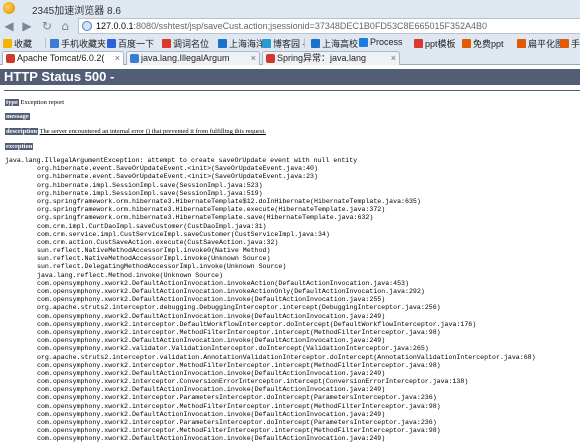 The image size is (580, 448). What do you see at coordinates (185, 58) in the screenshot?
I see `tab-label: java.lang.IllegalArgum` at bounding box center [185, 58].